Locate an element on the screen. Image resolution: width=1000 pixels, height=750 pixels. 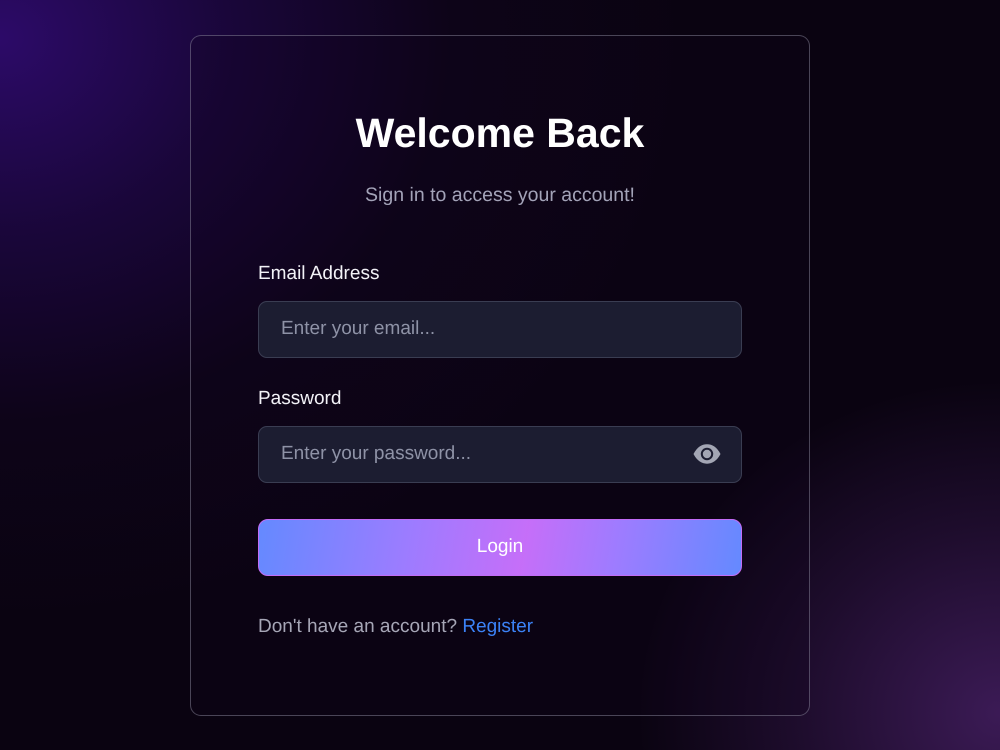
login-button: Login is located at coordinates (500, 547).